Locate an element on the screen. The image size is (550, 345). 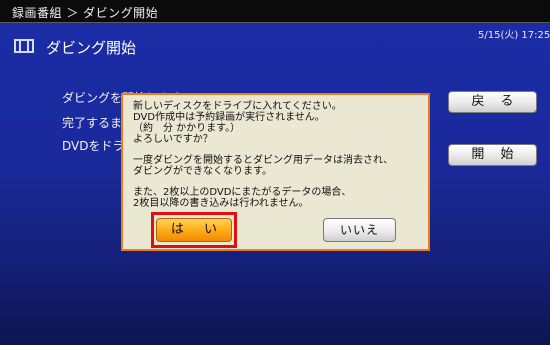
dialog-line: また、2枚以上のDVDにまたがるデータの場合、 is located at coordinates (242, 192).